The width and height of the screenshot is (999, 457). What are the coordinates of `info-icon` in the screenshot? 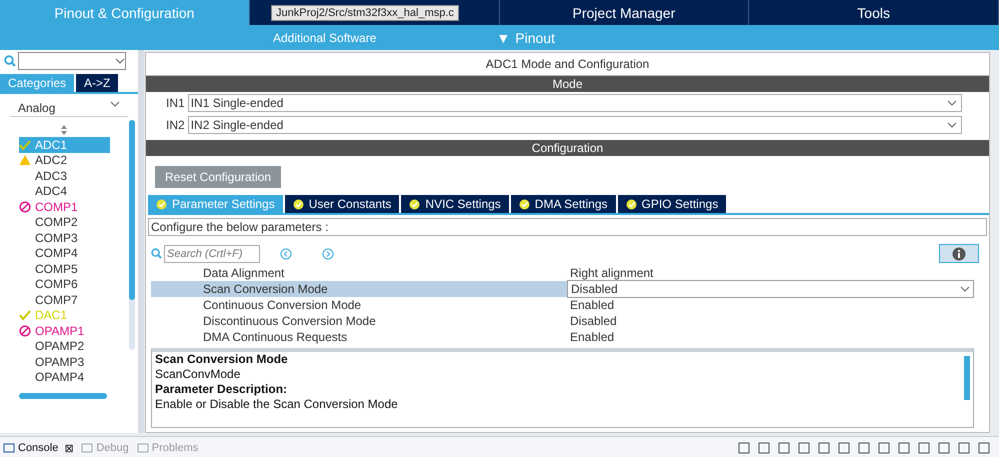 It's located at (959, 253).